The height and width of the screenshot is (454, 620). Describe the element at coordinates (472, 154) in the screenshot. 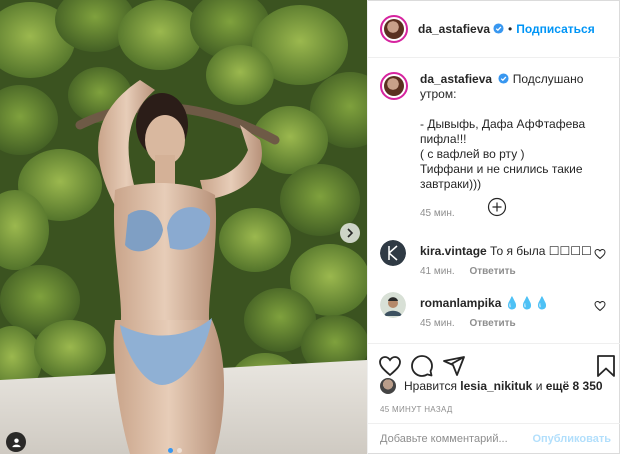

I see `caption-line: ( с вафлей во рту )` at that location.